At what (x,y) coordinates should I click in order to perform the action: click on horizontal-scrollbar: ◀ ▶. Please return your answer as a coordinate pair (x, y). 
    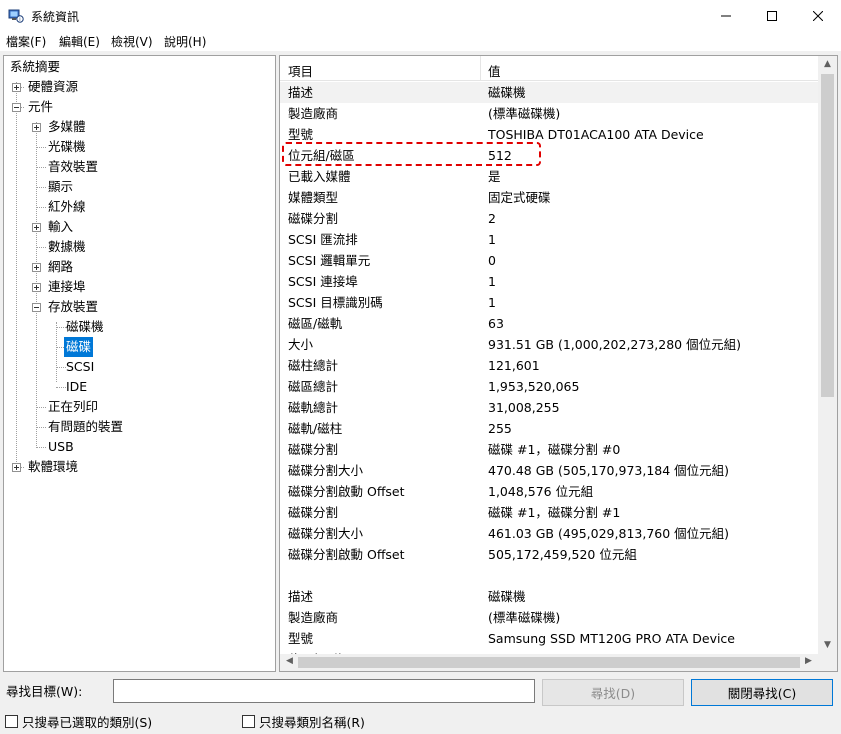
    Looking at the image, I should click on (549, 662).